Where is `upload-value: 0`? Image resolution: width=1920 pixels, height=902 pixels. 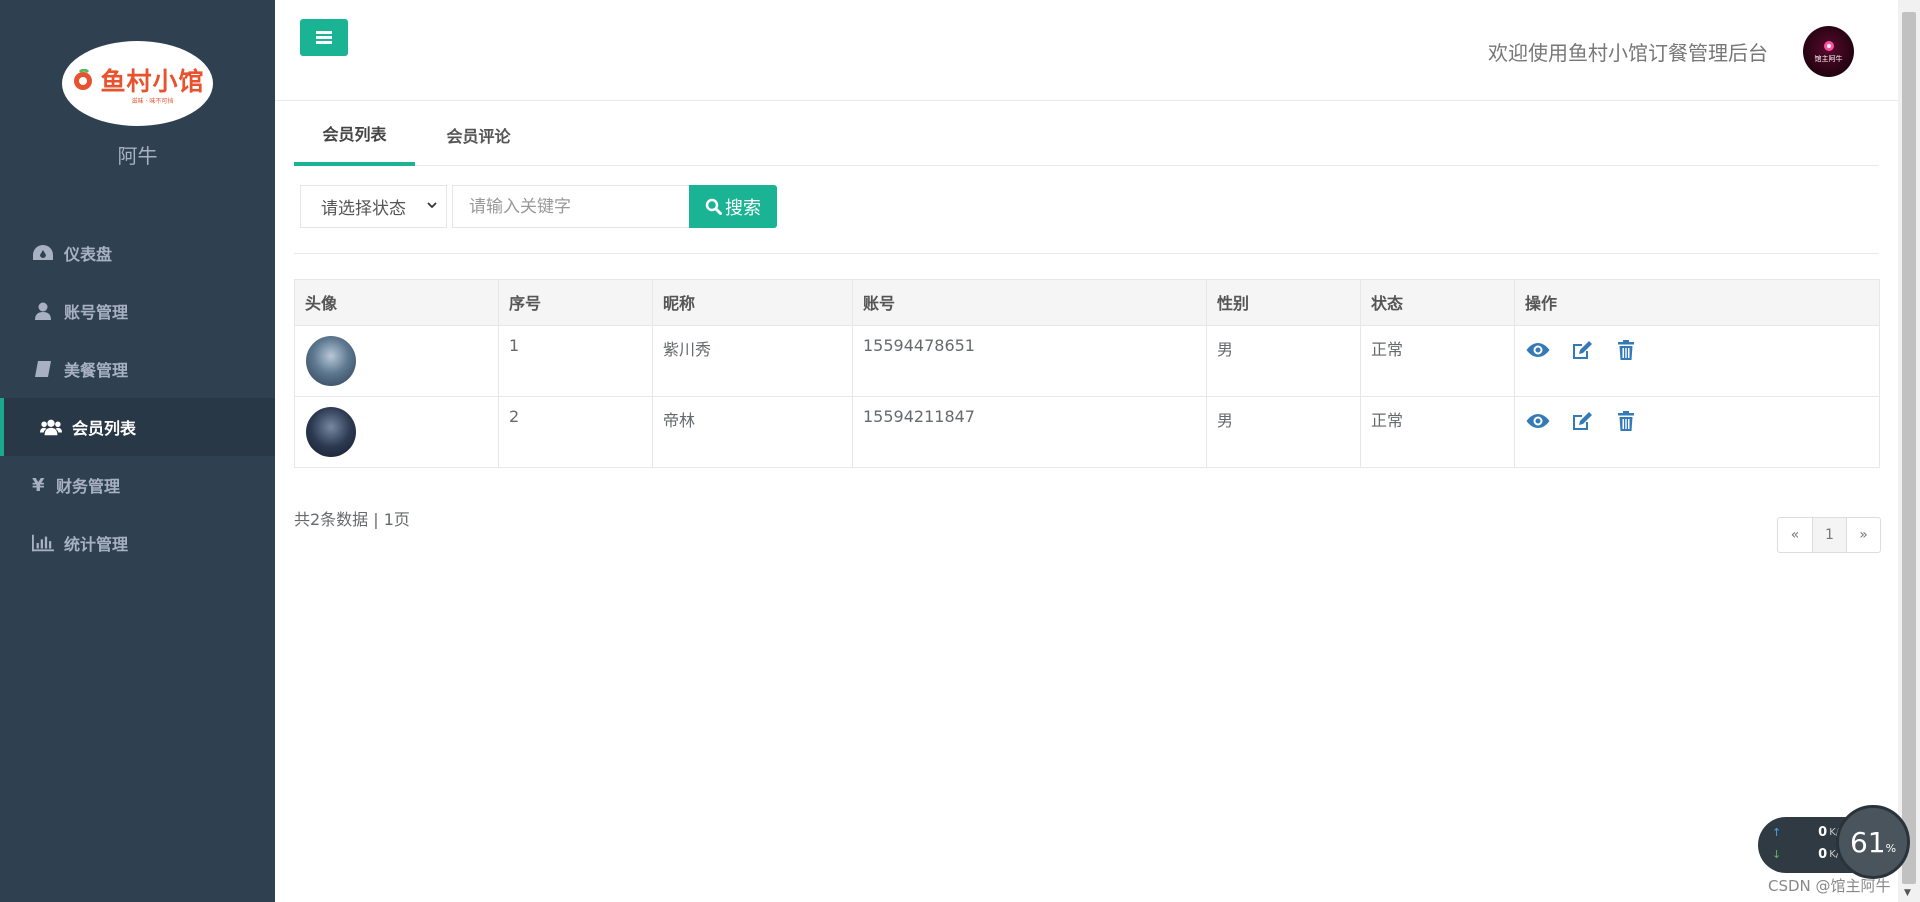 upload-value: 0 is located at coordinates (1823, 832).